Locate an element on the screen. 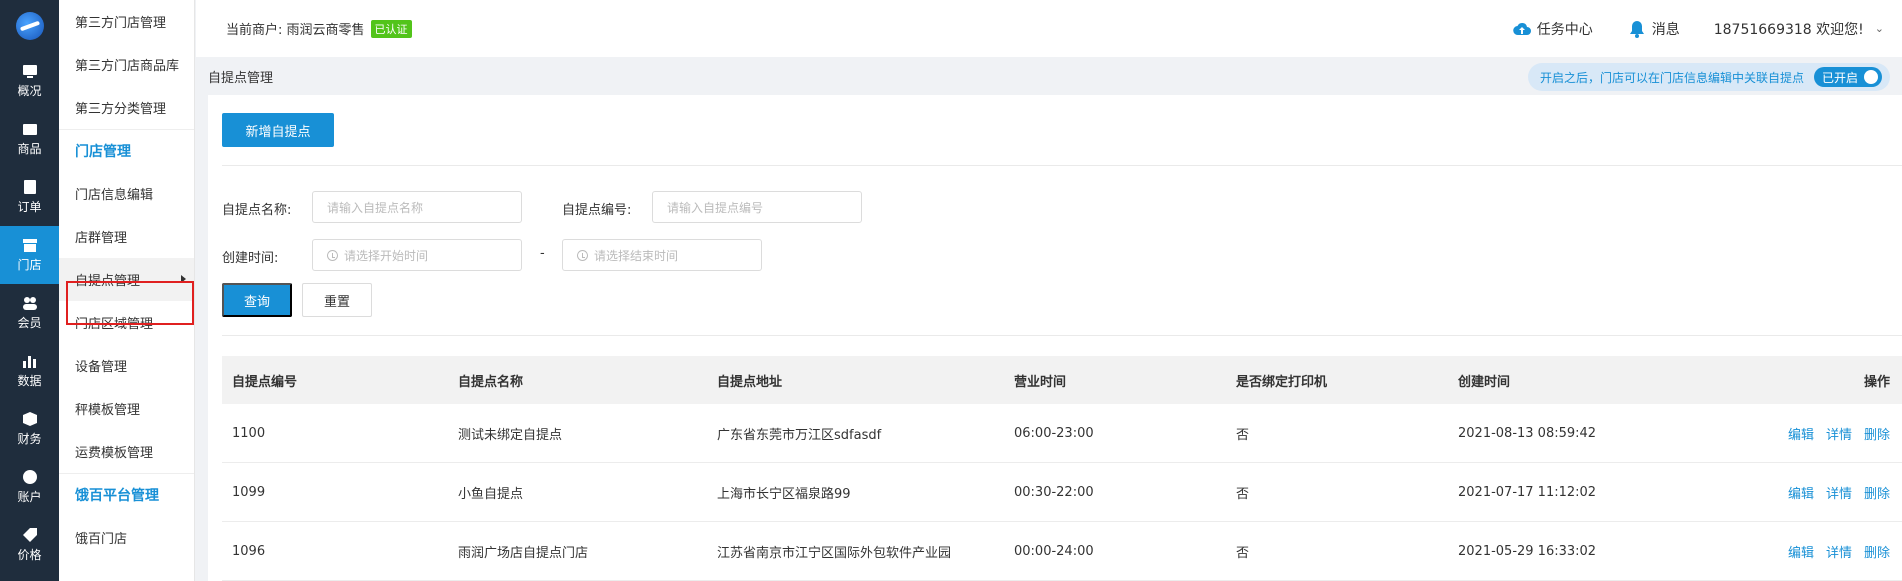 Image resolution: width=1902 pixels, height=581 pixels. end-time-picker: 请选择结束时间 is located at coordinates (662, 255).